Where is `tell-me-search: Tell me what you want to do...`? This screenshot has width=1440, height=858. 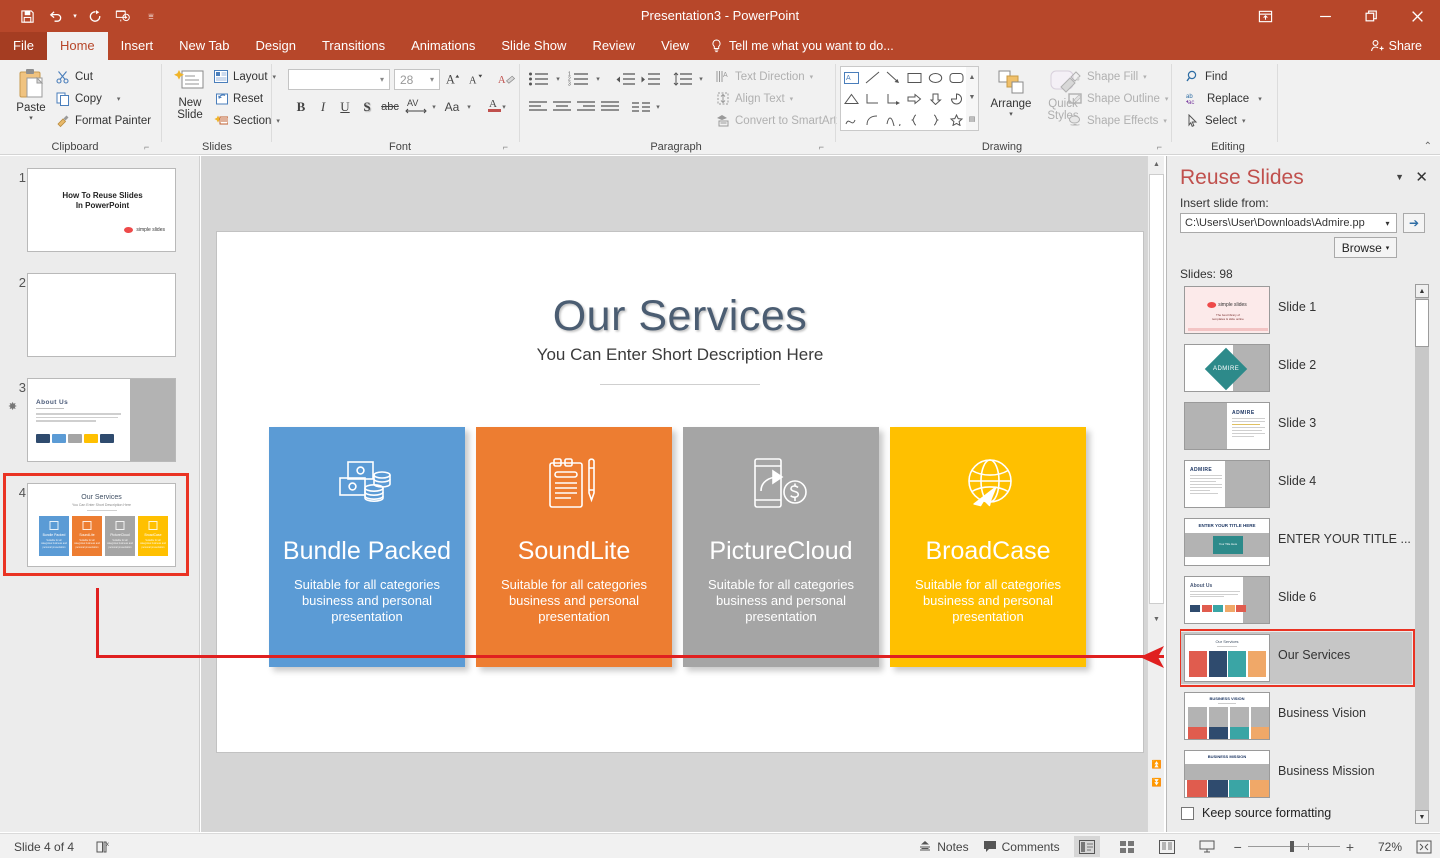
tell-me-search: Tell me what you want to do... is located at coordinates (802, 46).